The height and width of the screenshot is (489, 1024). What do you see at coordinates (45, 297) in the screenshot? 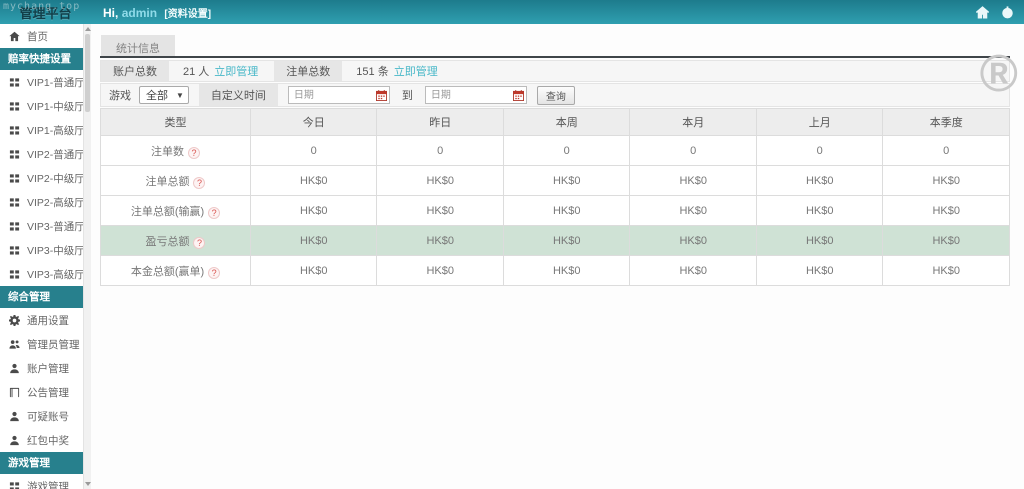
I see `sidebar-section-header: 综合管理` at bounding box center [45, 297].